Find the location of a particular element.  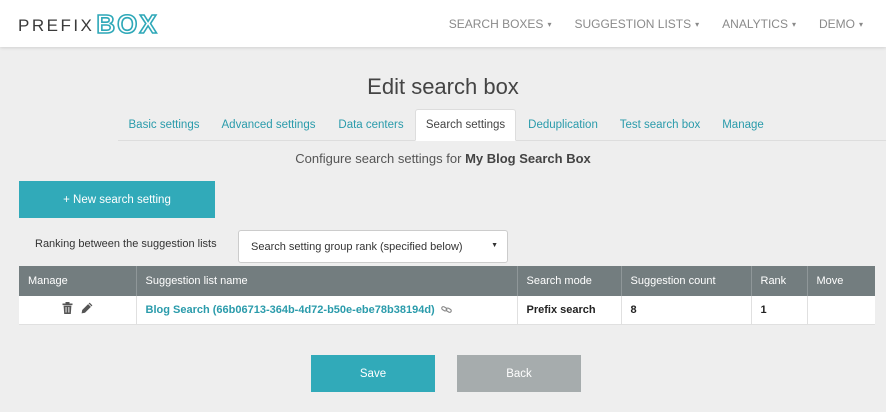

tab-basic-settings: Basic settings is located at coordinates (164, 125).